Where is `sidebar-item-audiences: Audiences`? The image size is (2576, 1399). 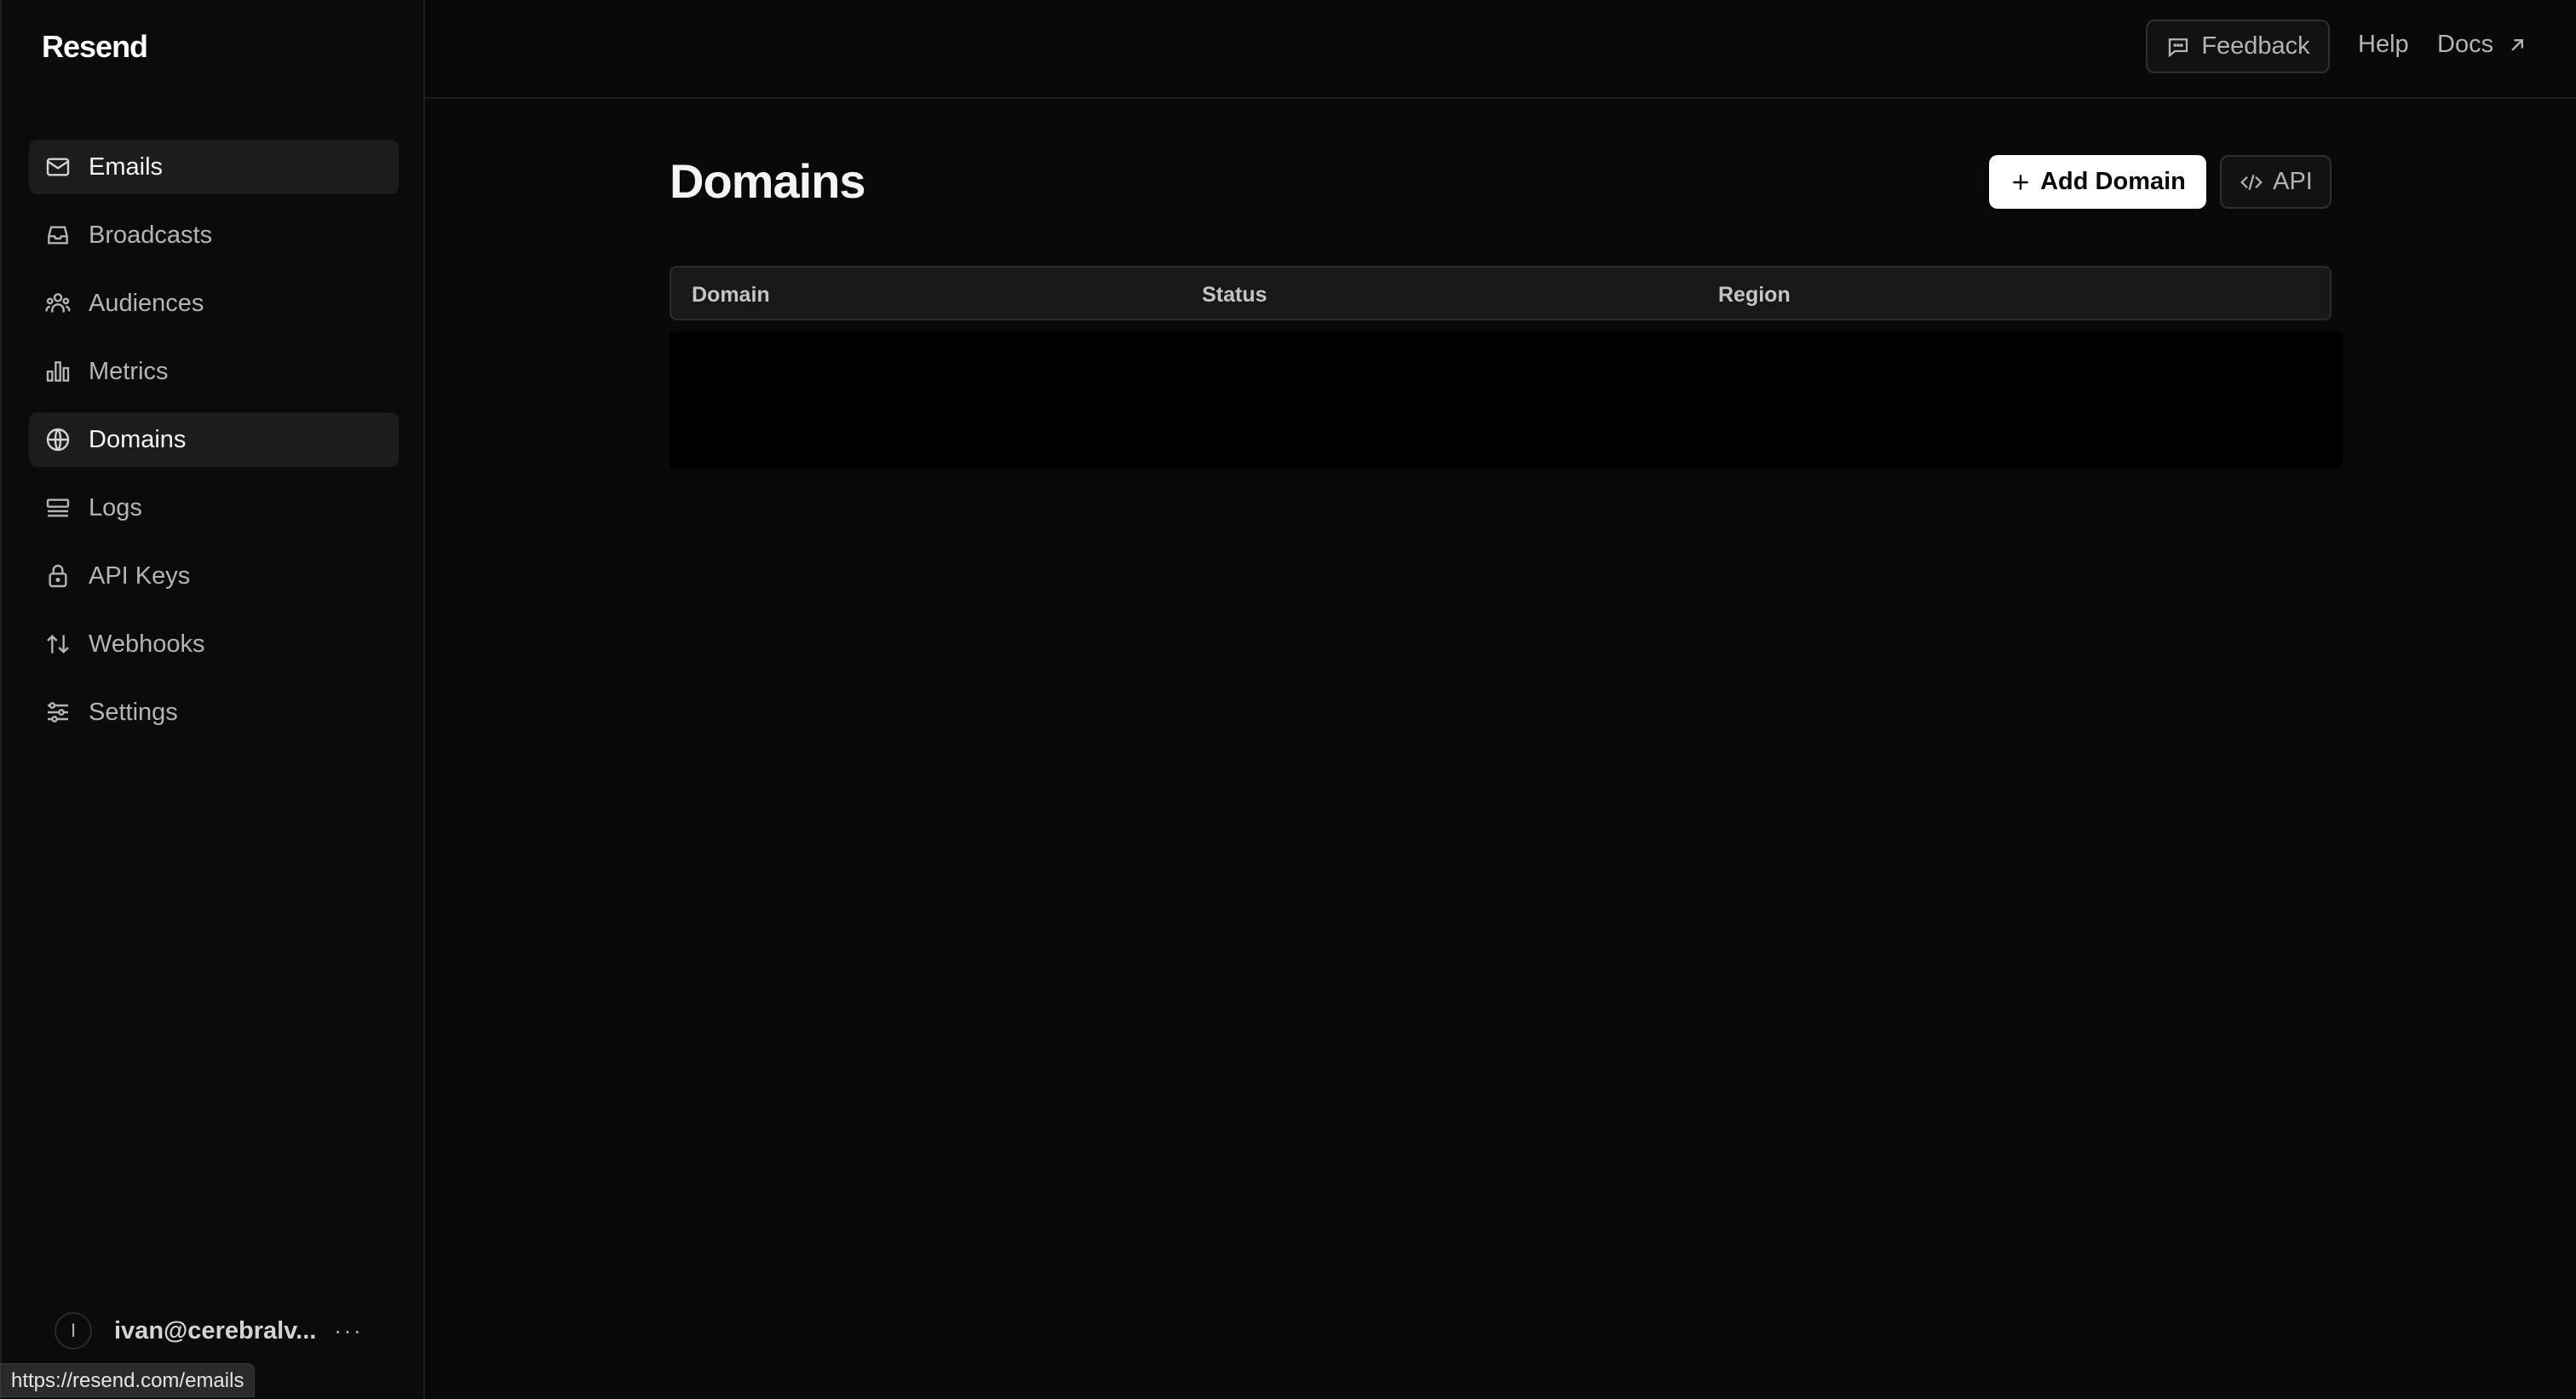 sidebar-item-audiences: Audiences is located at coordinates (214, 303).